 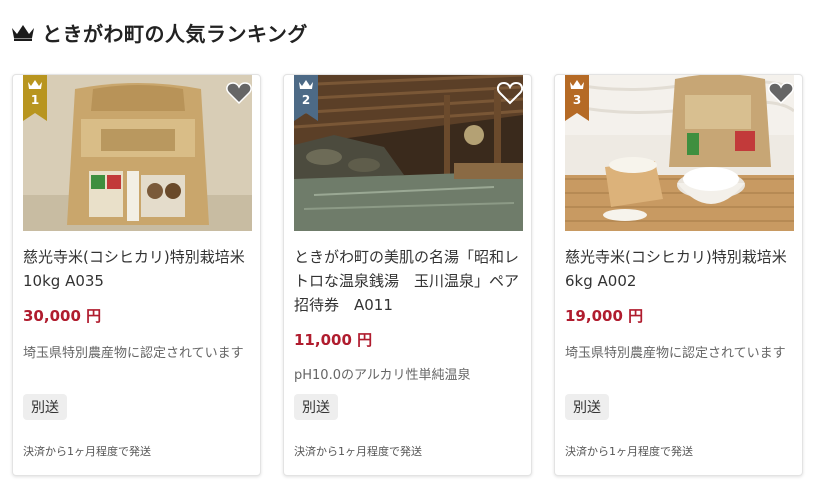 I want to click on product-image-hot-spring, so click(x=408, y=153).